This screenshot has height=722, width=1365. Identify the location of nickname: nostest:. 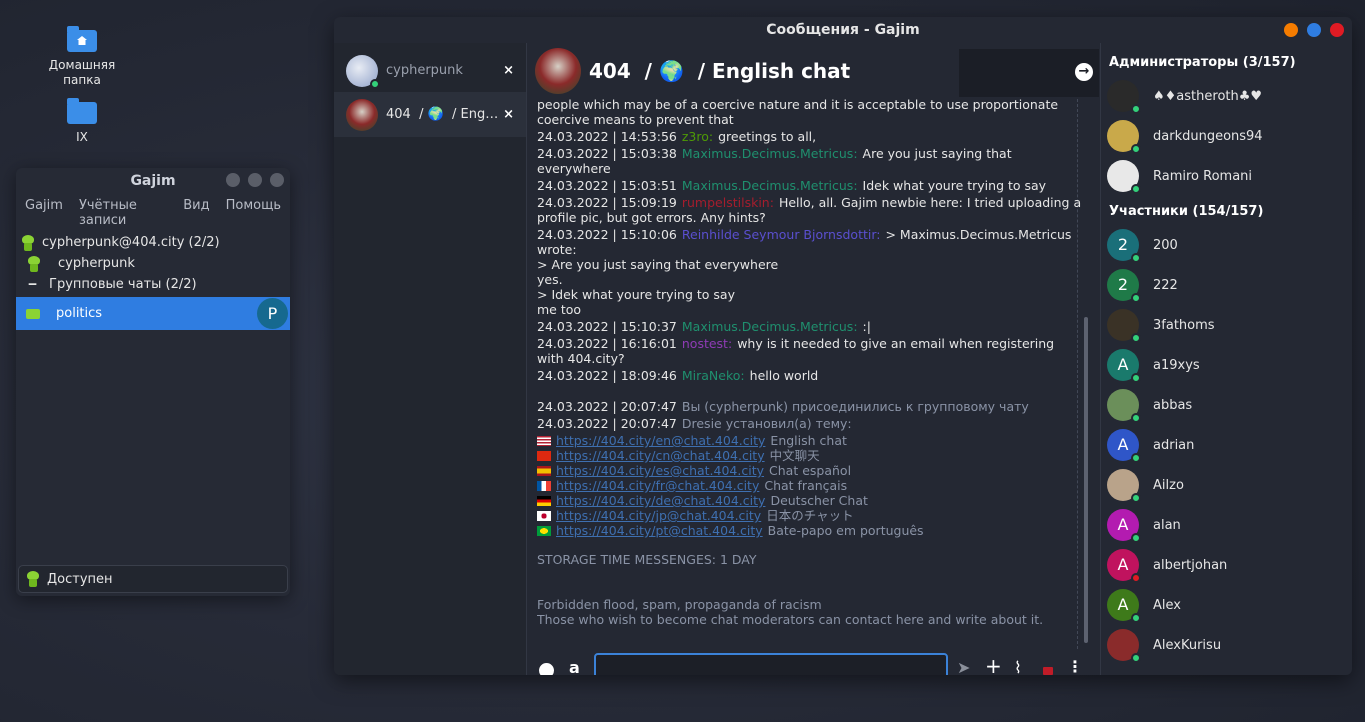
(707, 343).